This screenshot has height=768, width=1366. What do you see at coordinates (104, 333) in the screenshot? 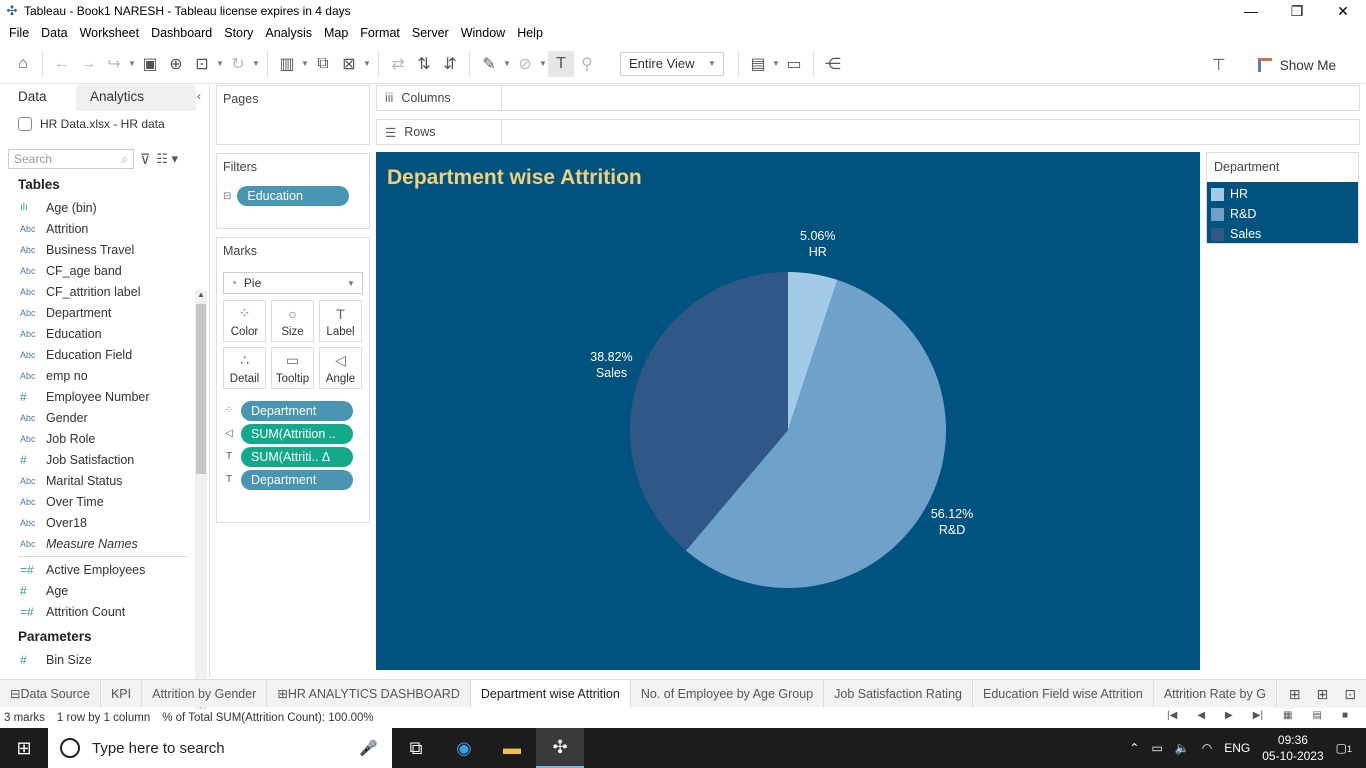
I see `field-item: Abc Education` at bounding box center [104, 333].